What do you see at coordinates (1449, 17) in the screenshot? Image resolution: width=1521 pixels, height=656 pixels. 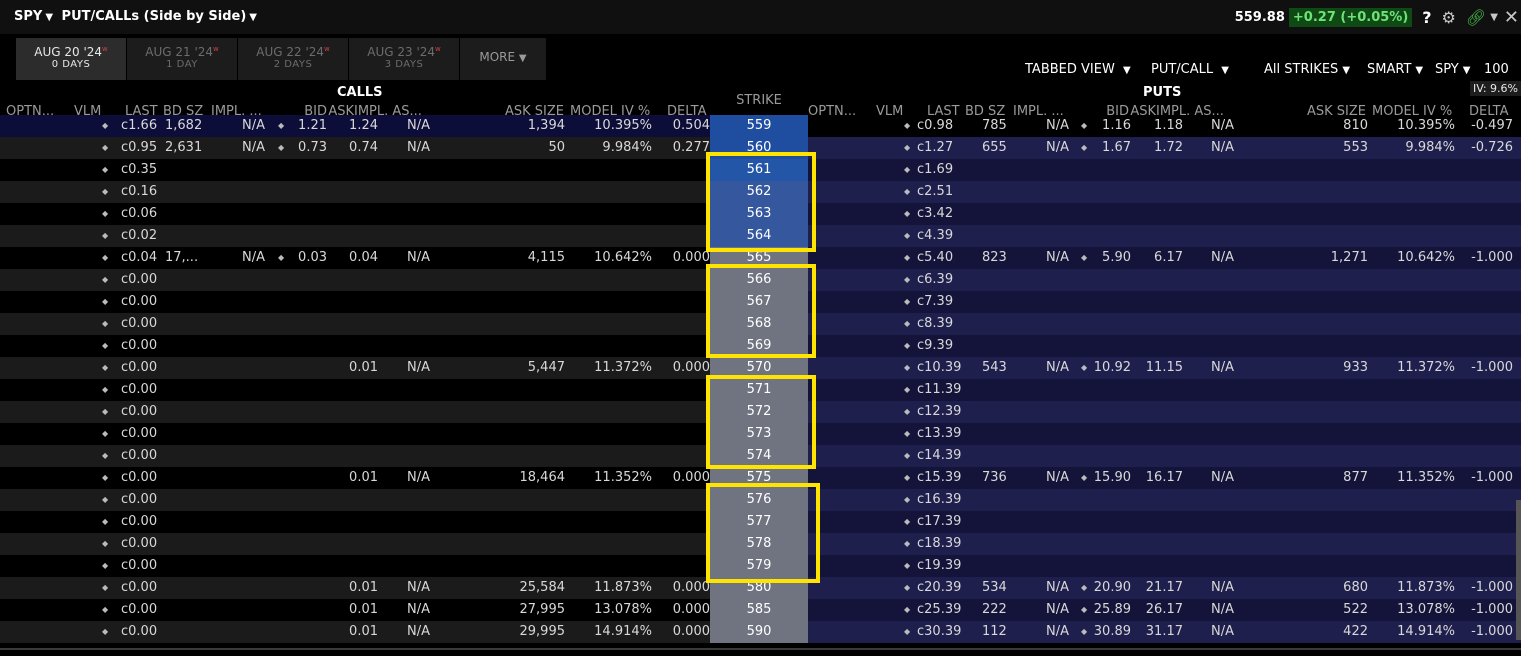 I see `gear-icon: ⚙` at bounding box center [1449, 17].